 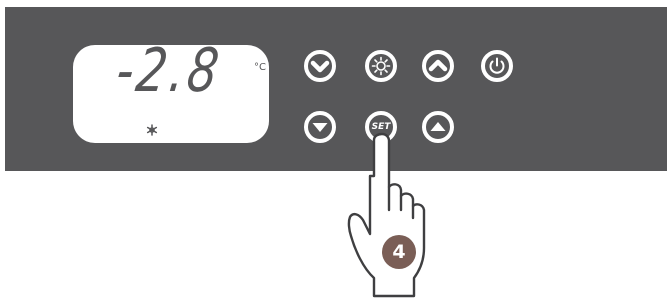 I want to click on power-icon, so click(x=497, y=66).